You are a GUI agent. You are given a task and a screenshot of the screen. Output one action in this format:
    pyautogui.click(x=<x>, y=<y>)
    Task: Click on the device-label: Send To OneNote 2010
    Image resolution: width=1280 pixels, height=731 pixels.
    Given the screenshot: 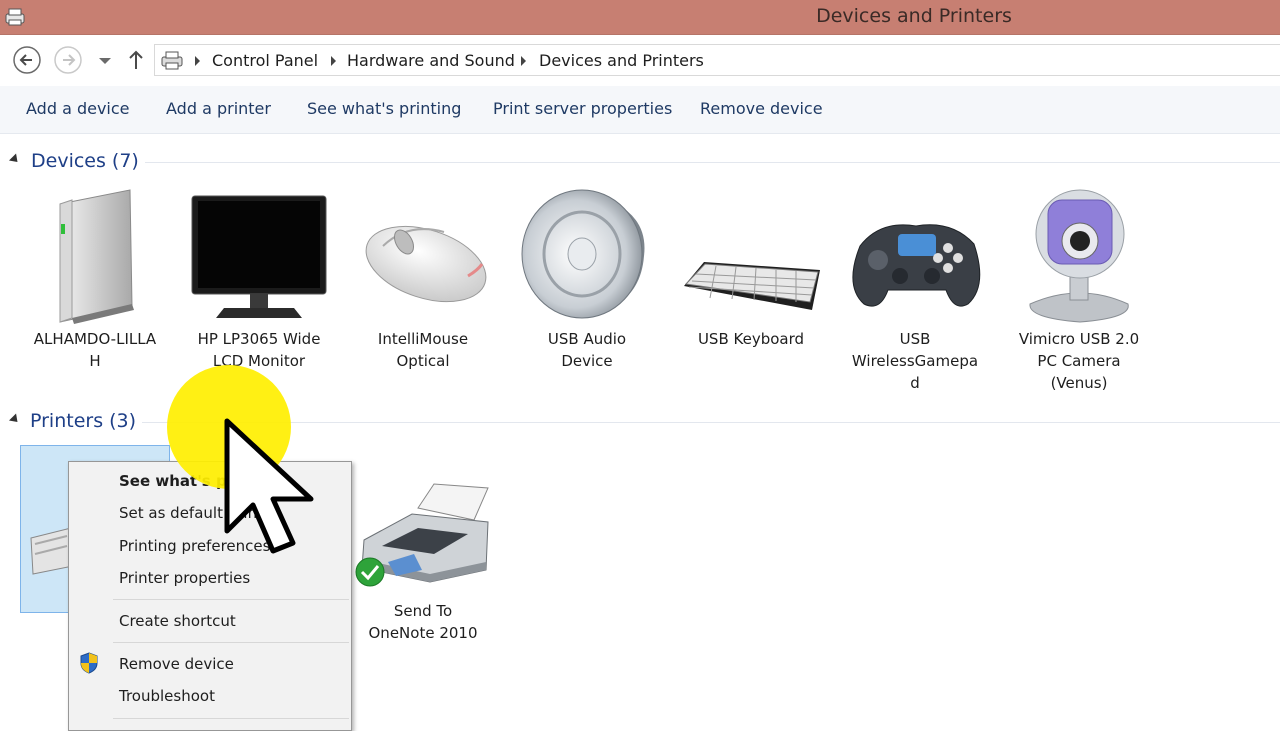 What is the action you would take?
    pyautogui.click(x=423, y=622)
    